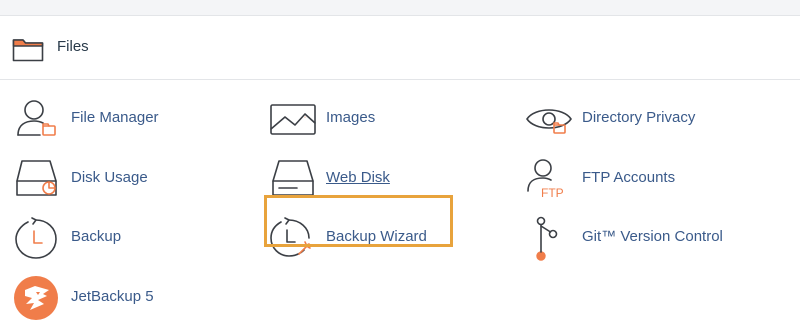 The image size is (800, 335). I want to click on disk-usage-link: Disk Usage, so click(114, 179).